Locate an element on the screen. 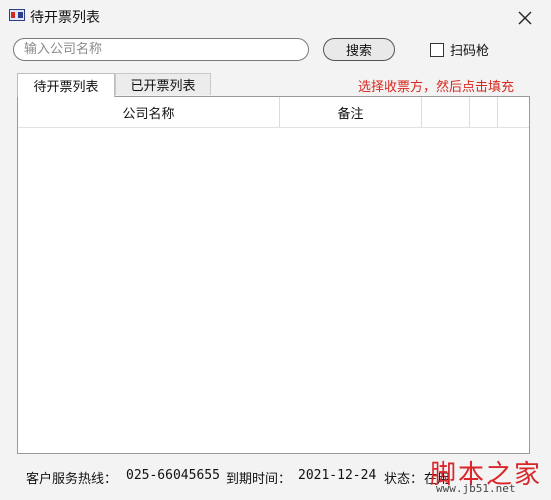 Image resolution: width=551 pixels, height=500 pixels. scanner-checkbox: 扫码枪 is located at coordinates (459, 49).